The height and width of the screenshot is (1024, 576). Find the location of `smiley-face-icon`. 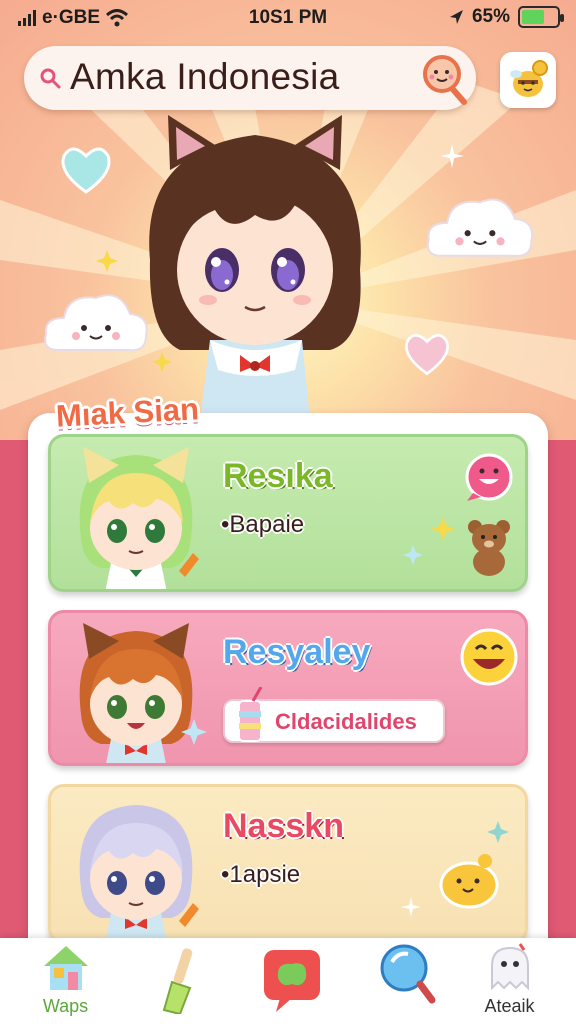

smiley-face-icon is located at coordinates (489, 657).